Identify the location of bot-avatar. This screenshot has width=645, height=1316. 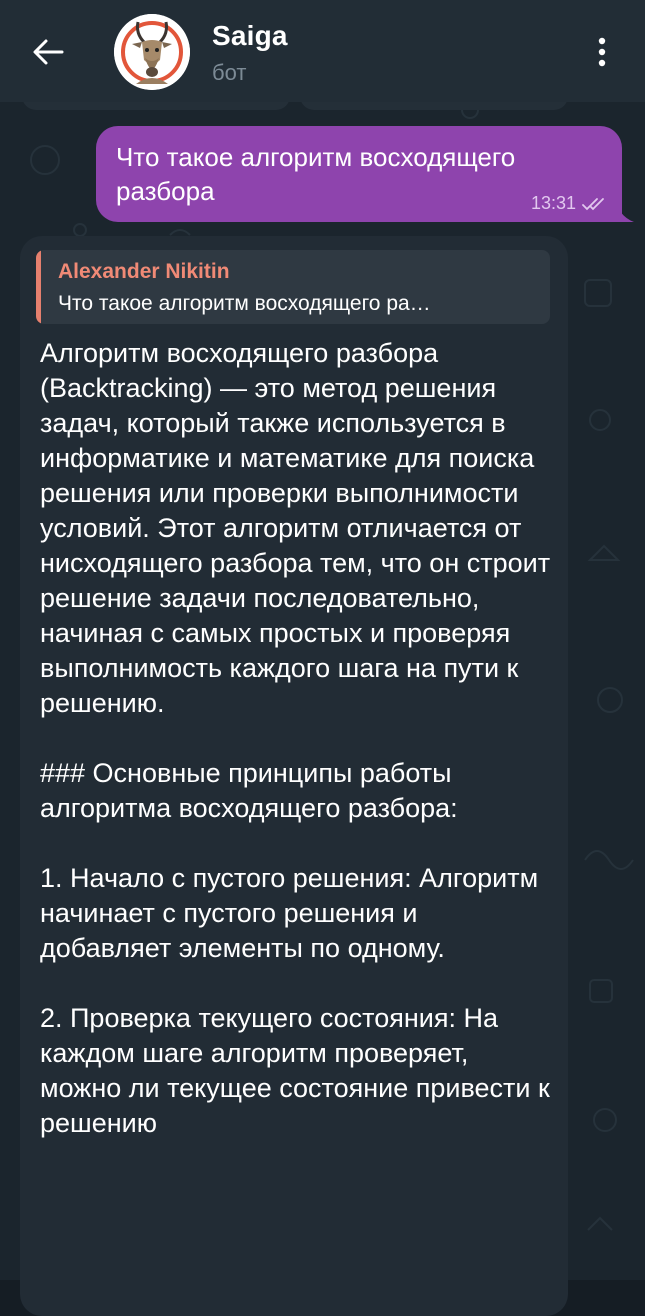
(152, 52).